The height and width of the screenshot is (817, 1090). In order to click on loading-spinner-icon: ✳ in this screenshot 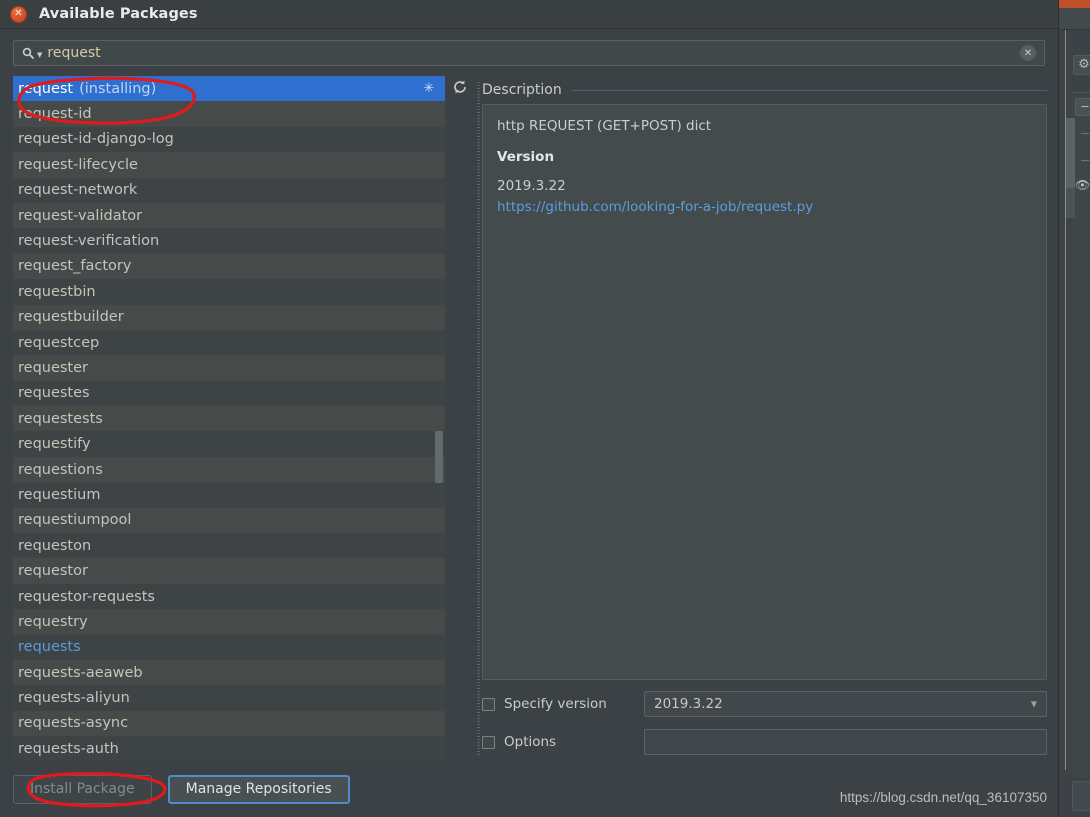, I will do `click(429, 88)`.